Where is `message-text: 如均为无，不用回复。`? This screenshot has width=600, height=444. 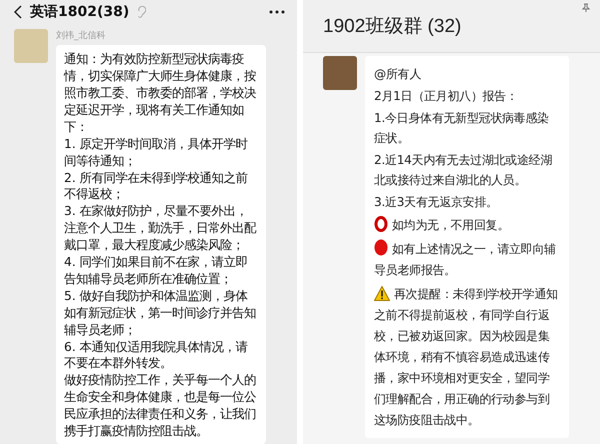 message-text: 如均为无，不用回复。 is located at coordinates (467, 225).